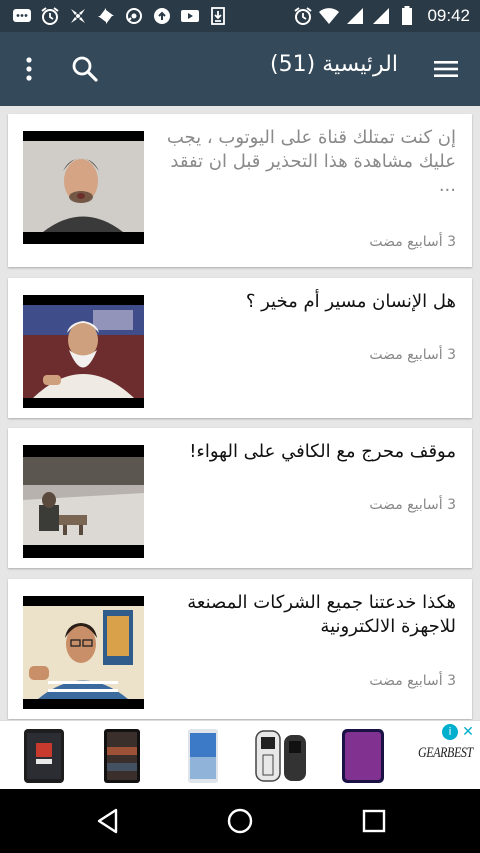 The width and height of the screenshot is (480, 853). Describe the element at coordinates (134, 16) in the screenshot. I see `settings-icon` at that location.